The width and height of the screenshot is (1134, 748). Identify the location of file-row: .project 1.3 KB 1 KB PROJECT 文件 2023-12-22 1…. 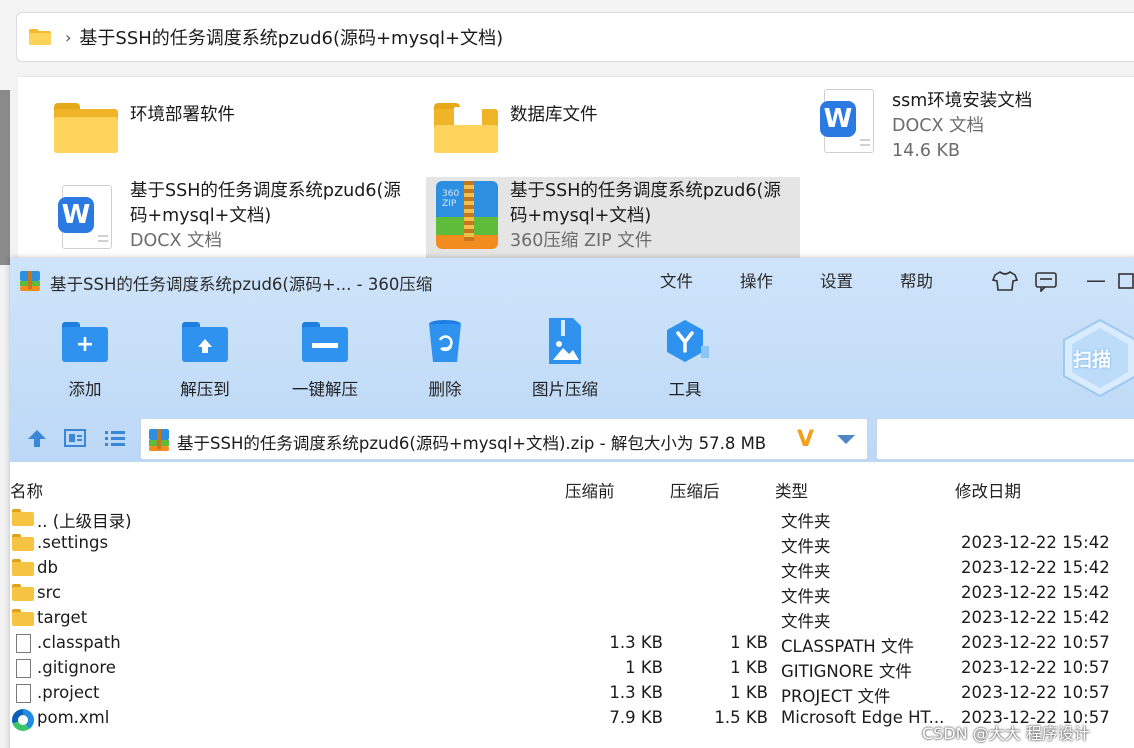
(572, 693).